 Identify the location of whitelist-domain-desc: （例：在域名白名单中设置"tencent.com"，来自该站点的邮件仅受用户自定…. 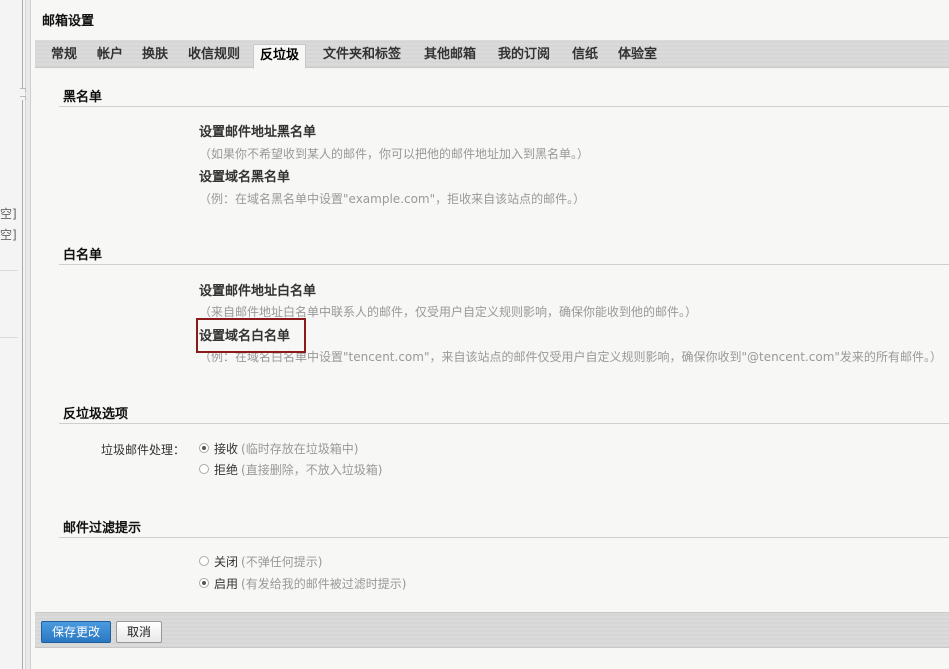
(570, 357).